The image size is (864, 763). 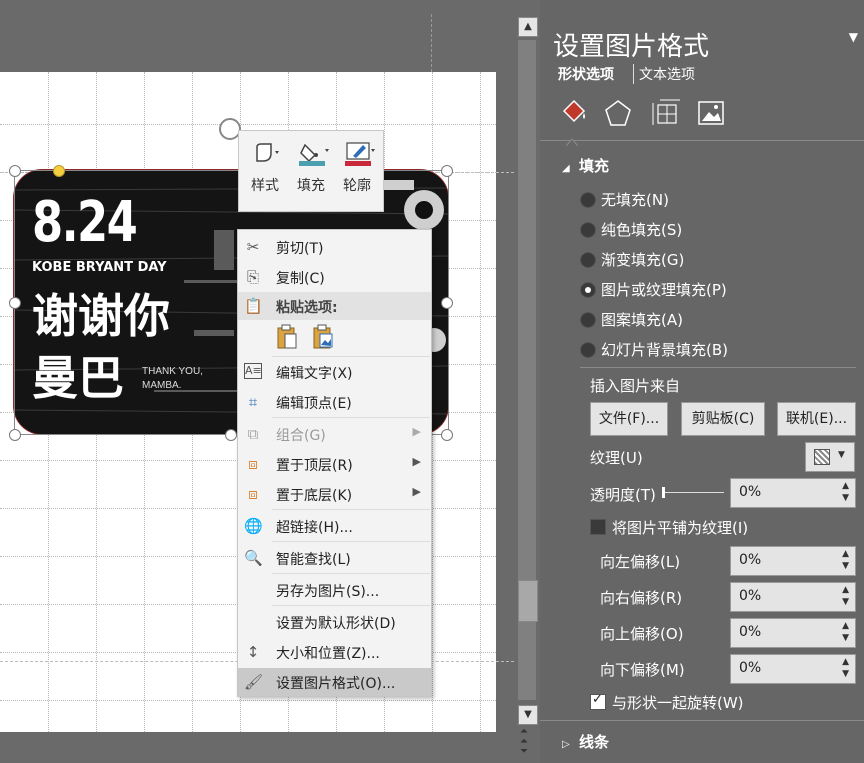 What do you see at coordinates (357, 170) in the screenshot?
I see `outline-button: 轮廓` at bounding box center [357, 170].